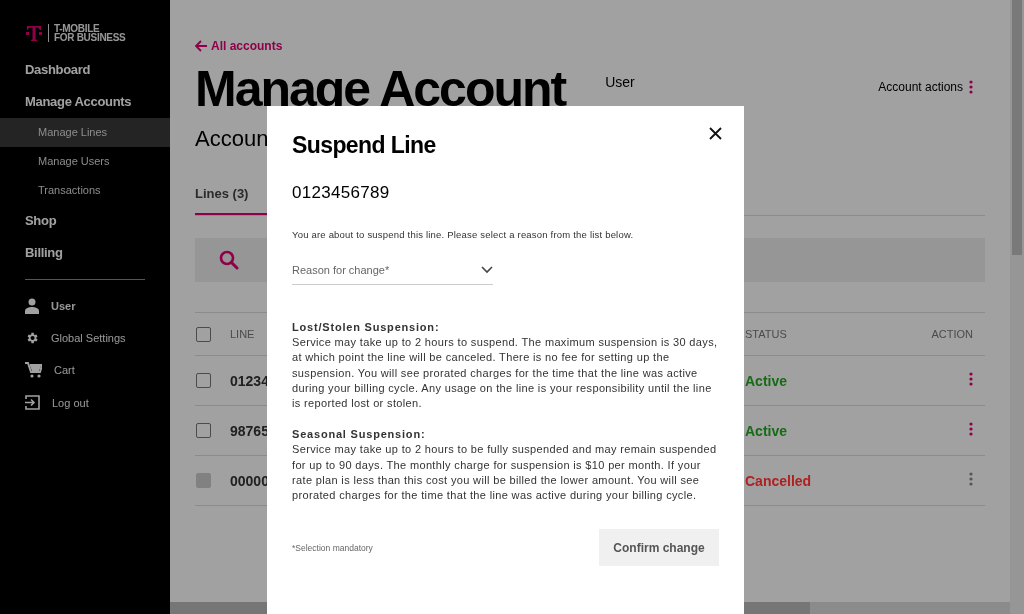  Describe the element at coordinates (332, 547) in the screenshot. I see `footnote: *Selection mandatory` at that location.